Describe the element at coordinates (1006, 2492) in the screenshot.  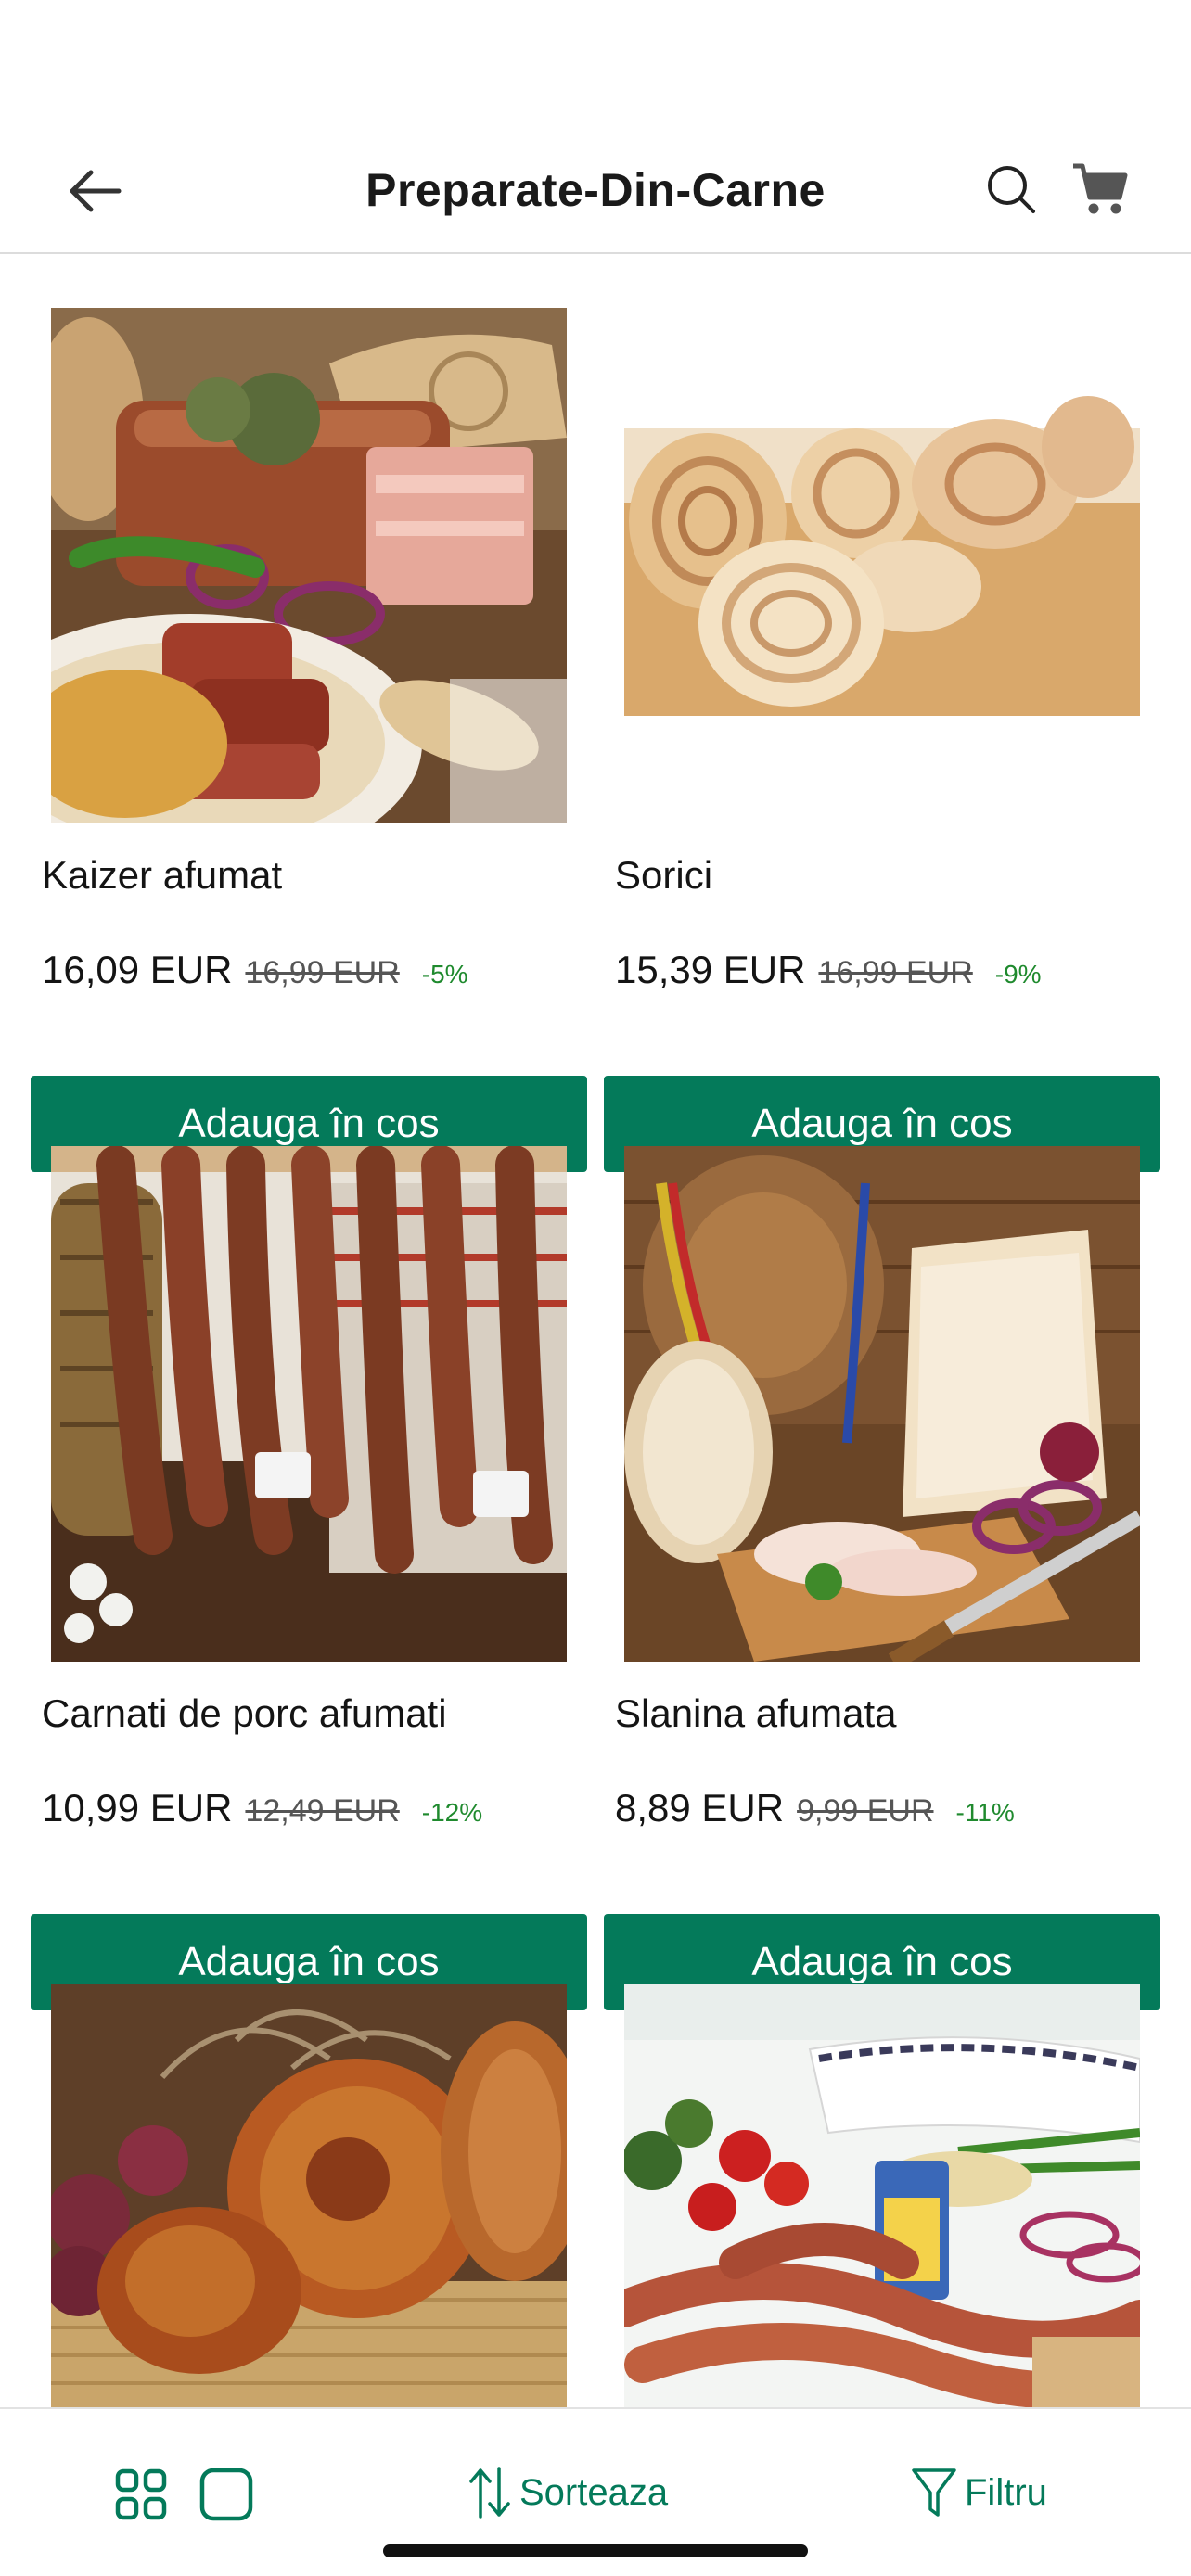
I see `filter-label: Filtru` at that location.